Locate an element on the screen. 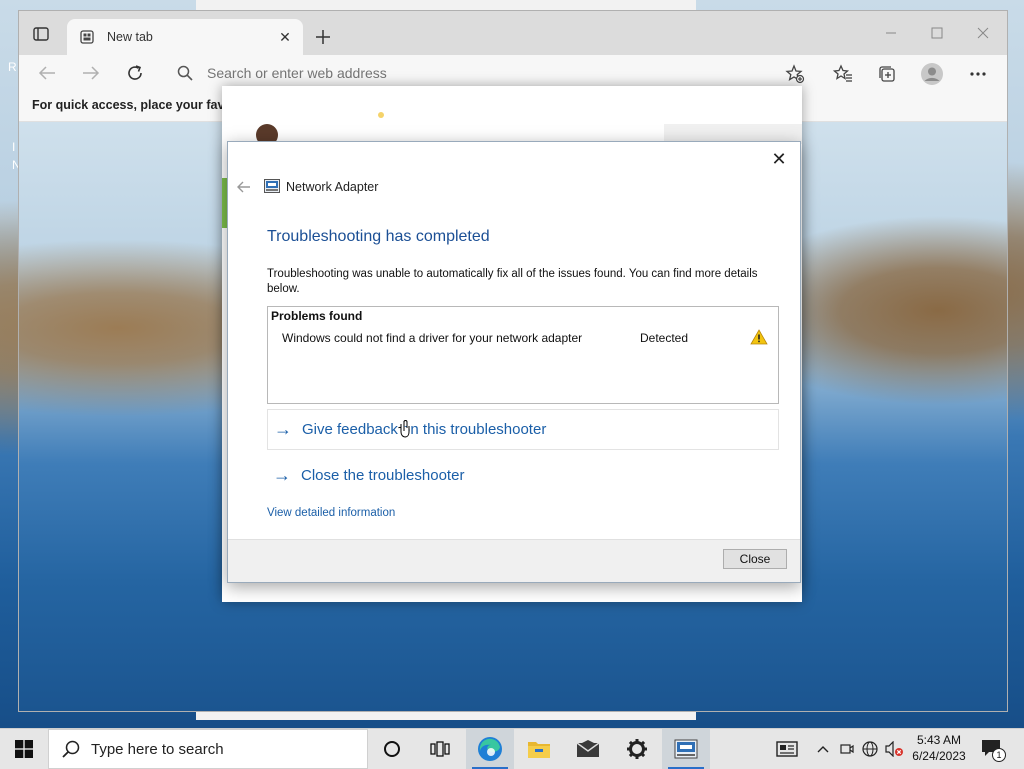 The width and height of the screenshot is (1024, 769). system-clock: 5:43 AM 6/24/2023 is located at coordinates (939, 748).